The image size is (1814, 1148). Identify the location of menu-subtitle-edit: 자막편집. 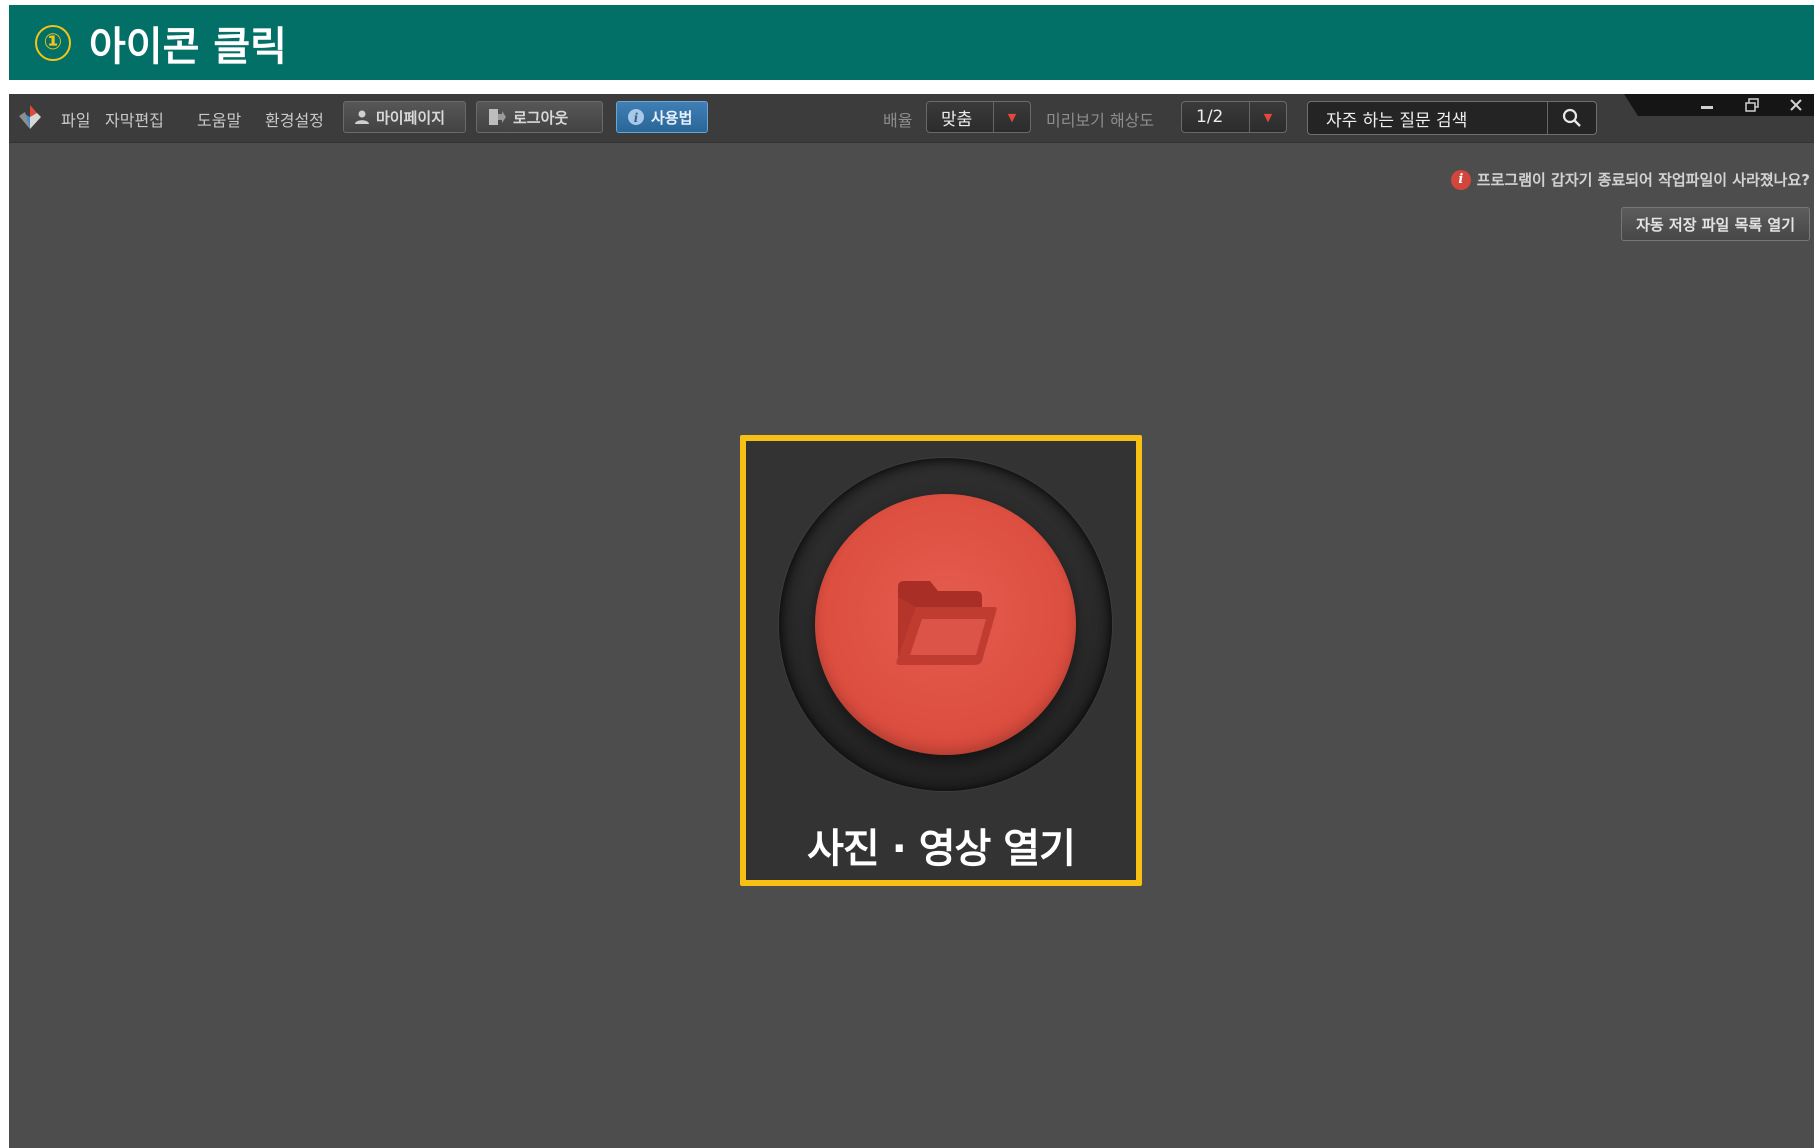
(134, 119).